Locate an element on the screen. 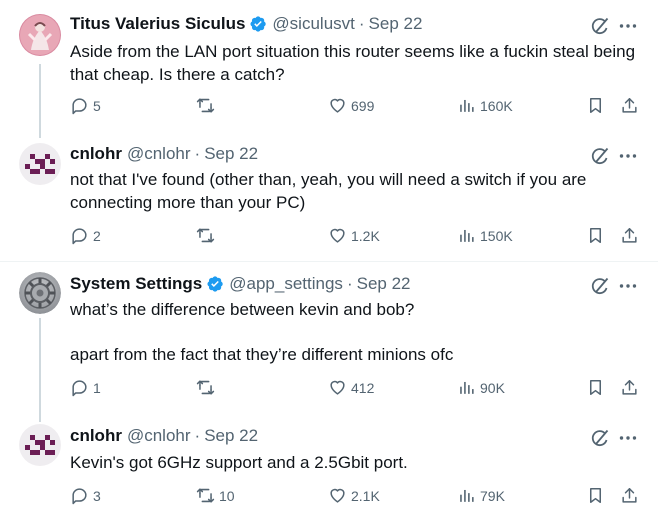 The image size is (658, 519). tweet-date: Sep 22 is located at coordinates (231, 436).